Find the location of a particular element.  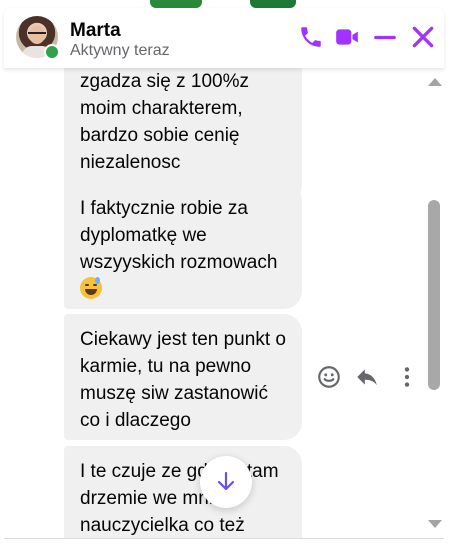

contact-status: Aktywny teraz is located at coordinates (120, 50).